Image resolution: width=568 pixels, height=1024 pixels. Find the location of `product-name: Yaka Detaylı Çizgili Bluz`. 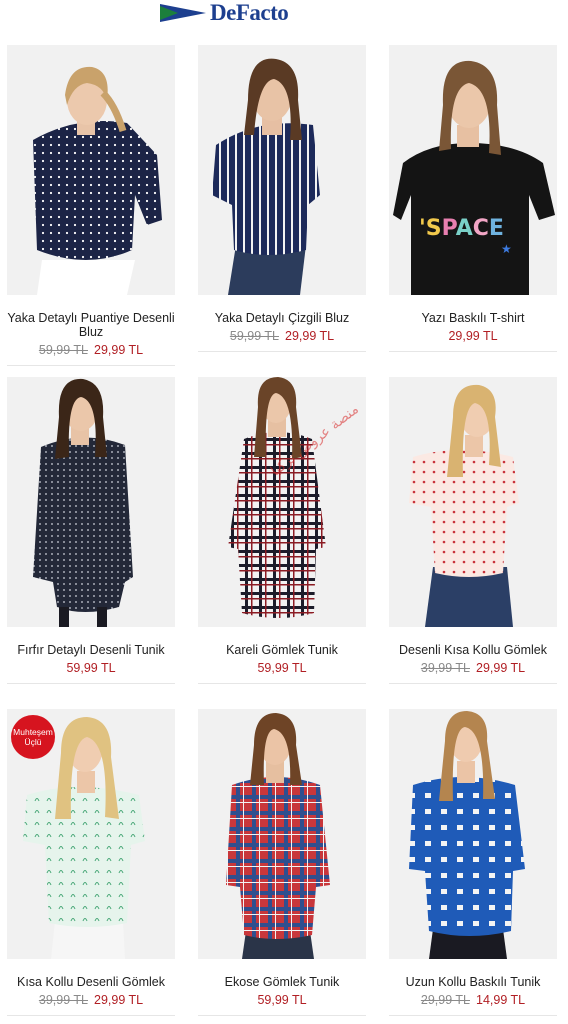

product-name: Yaka Detaylı Çizgili Bluz is located at coordinates (282, 318).